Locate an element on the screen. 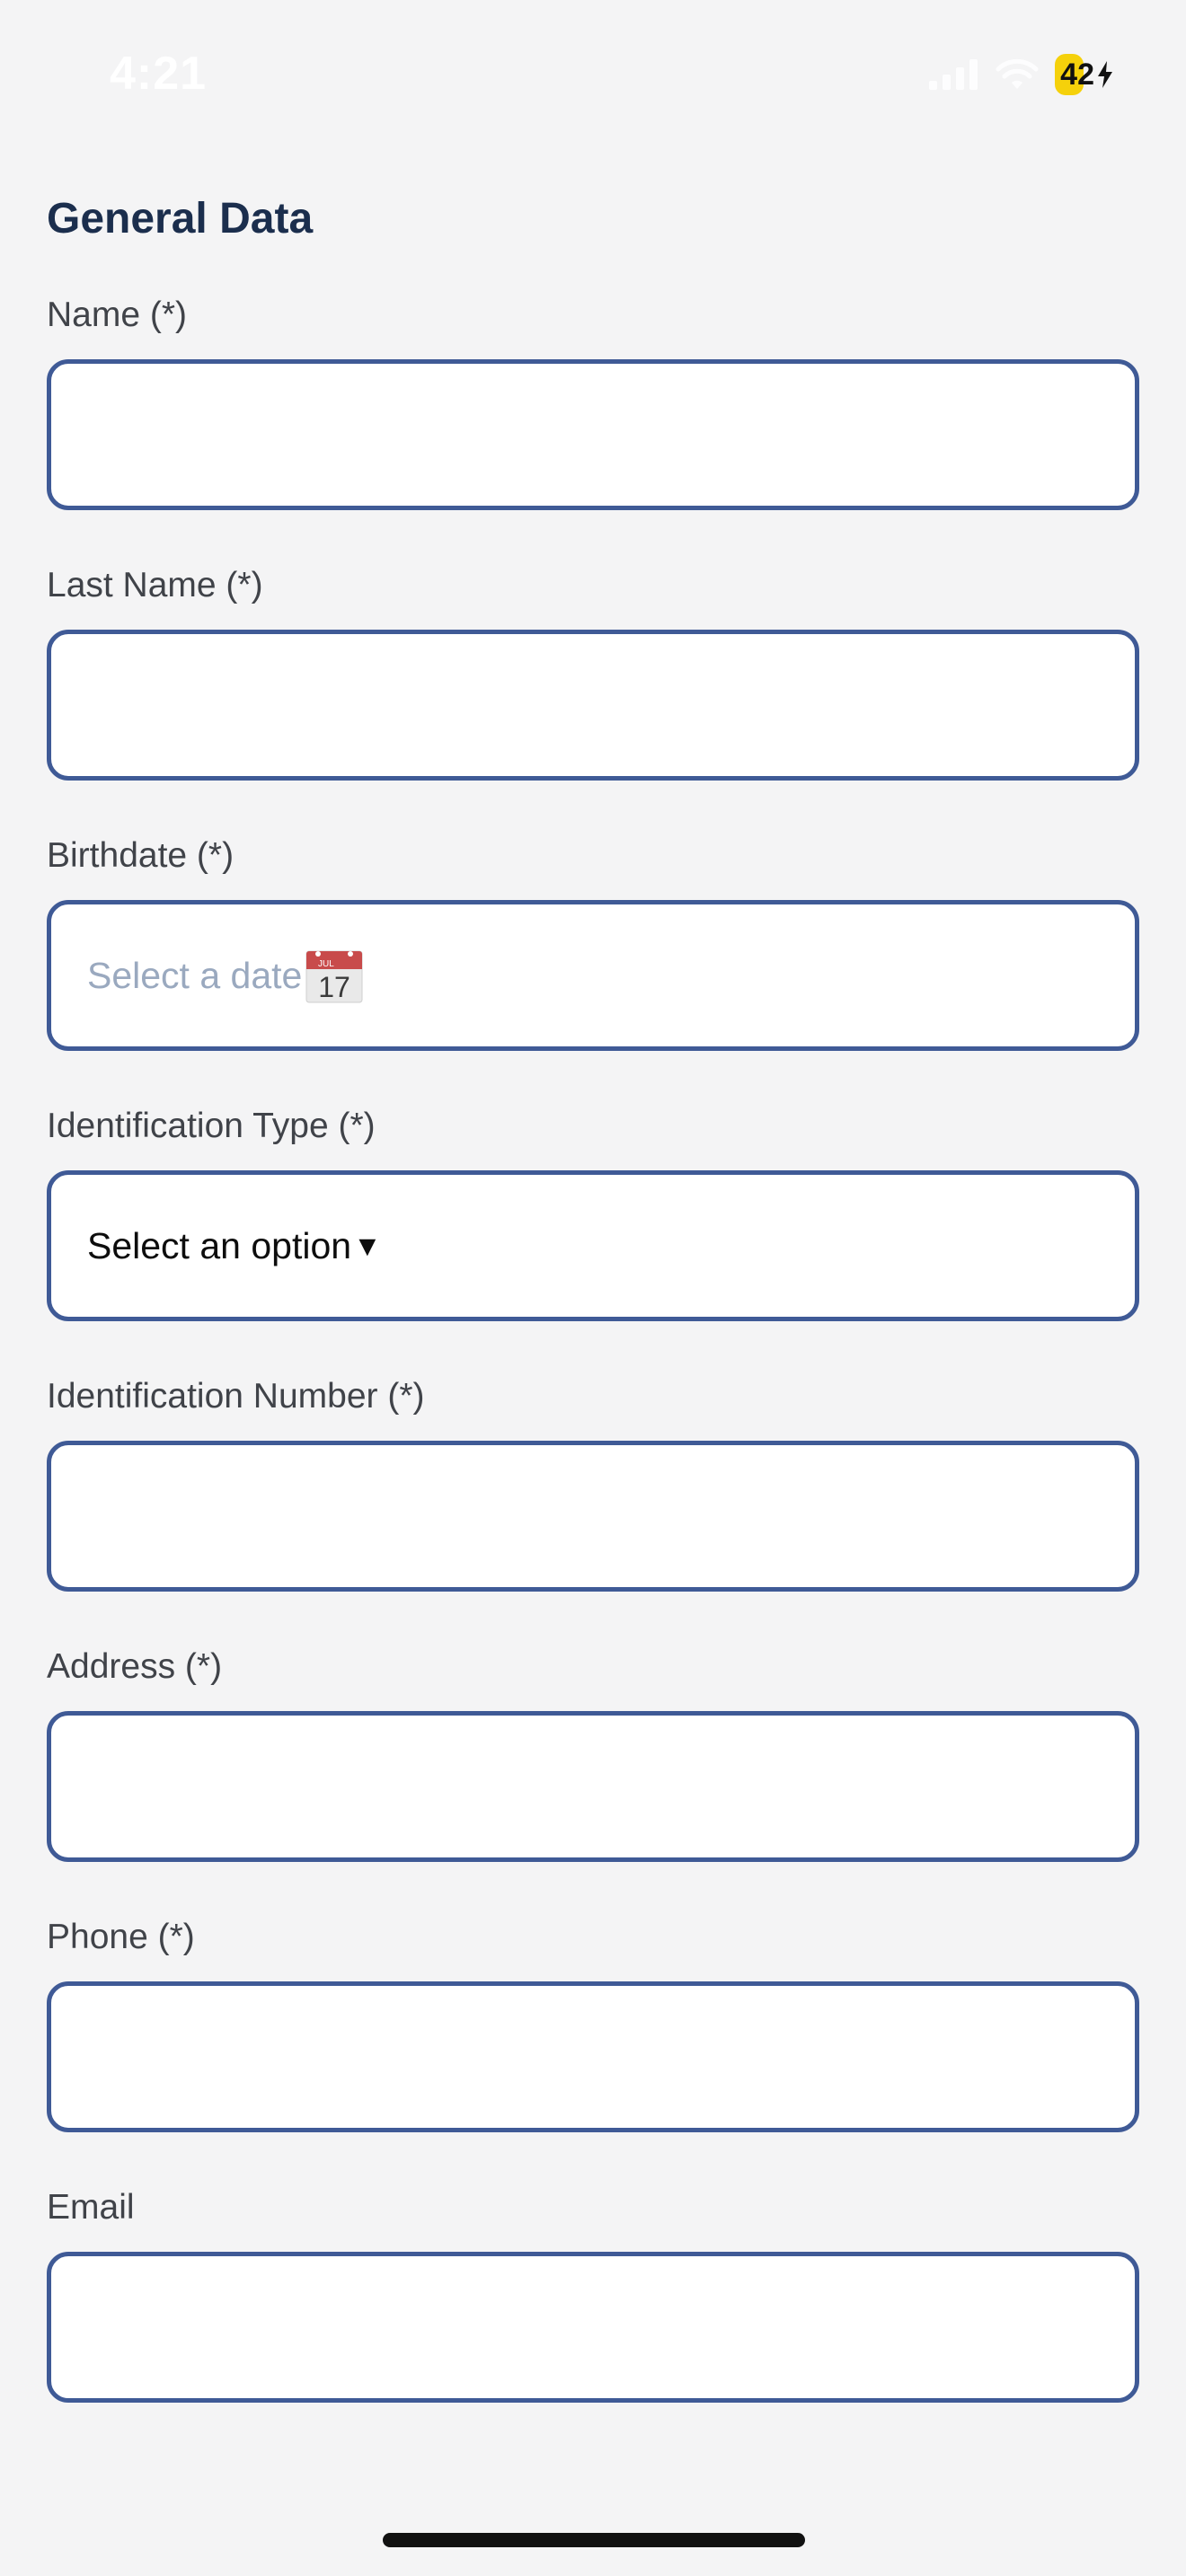  last-name-label: Last Name (*) is located at coordinates (155, 585).